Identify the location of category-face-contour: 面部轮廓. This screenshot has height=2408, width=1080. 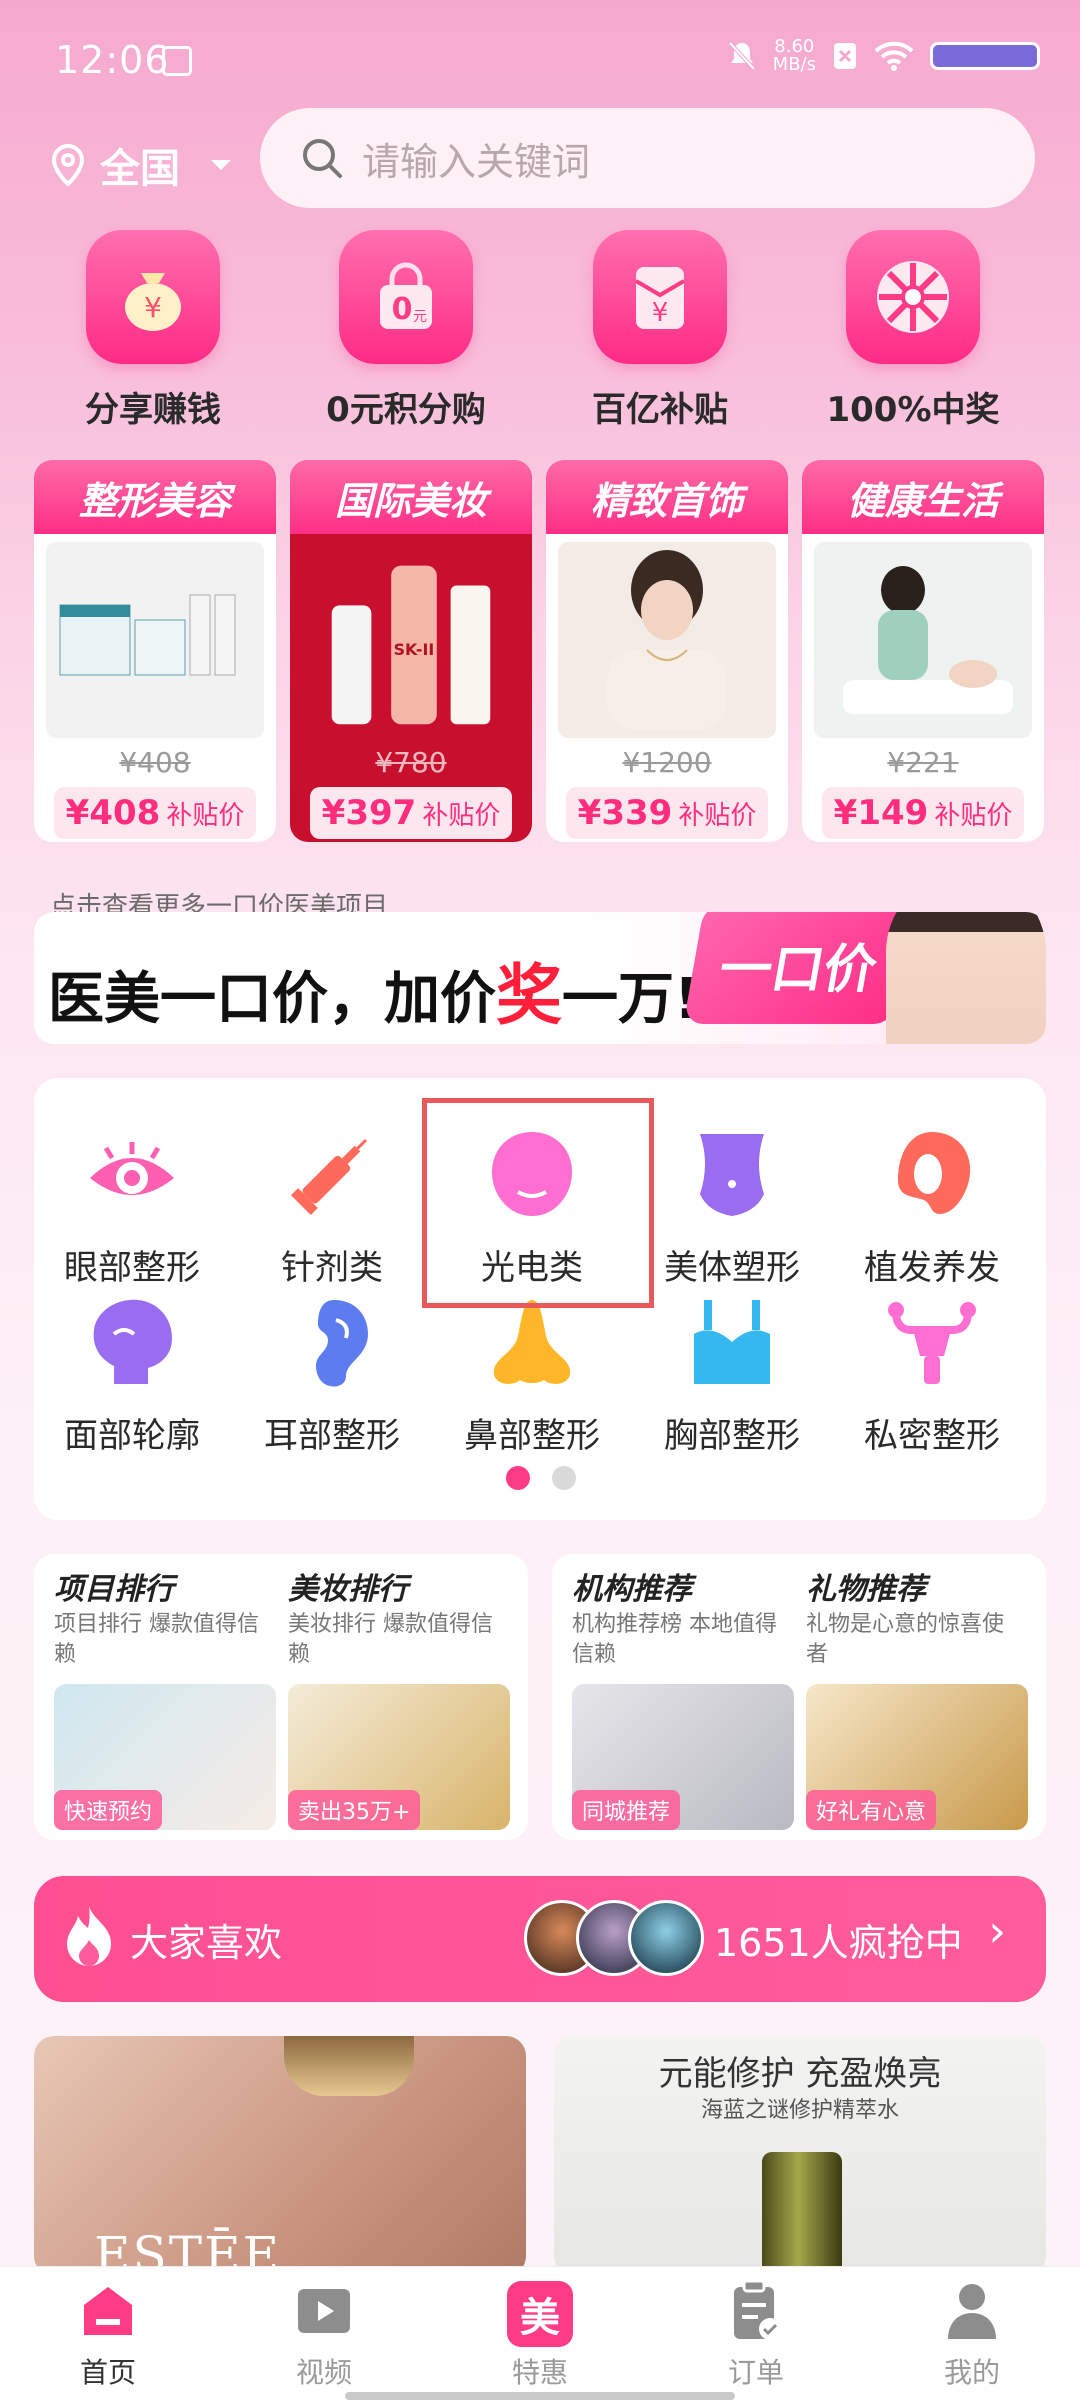
(132, 1375).